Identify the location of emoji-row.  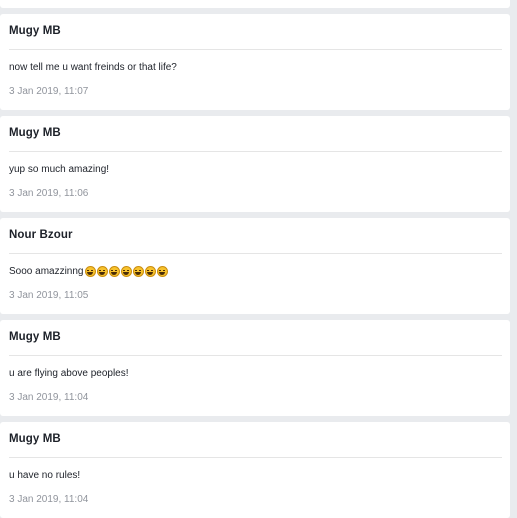
(126, 273).